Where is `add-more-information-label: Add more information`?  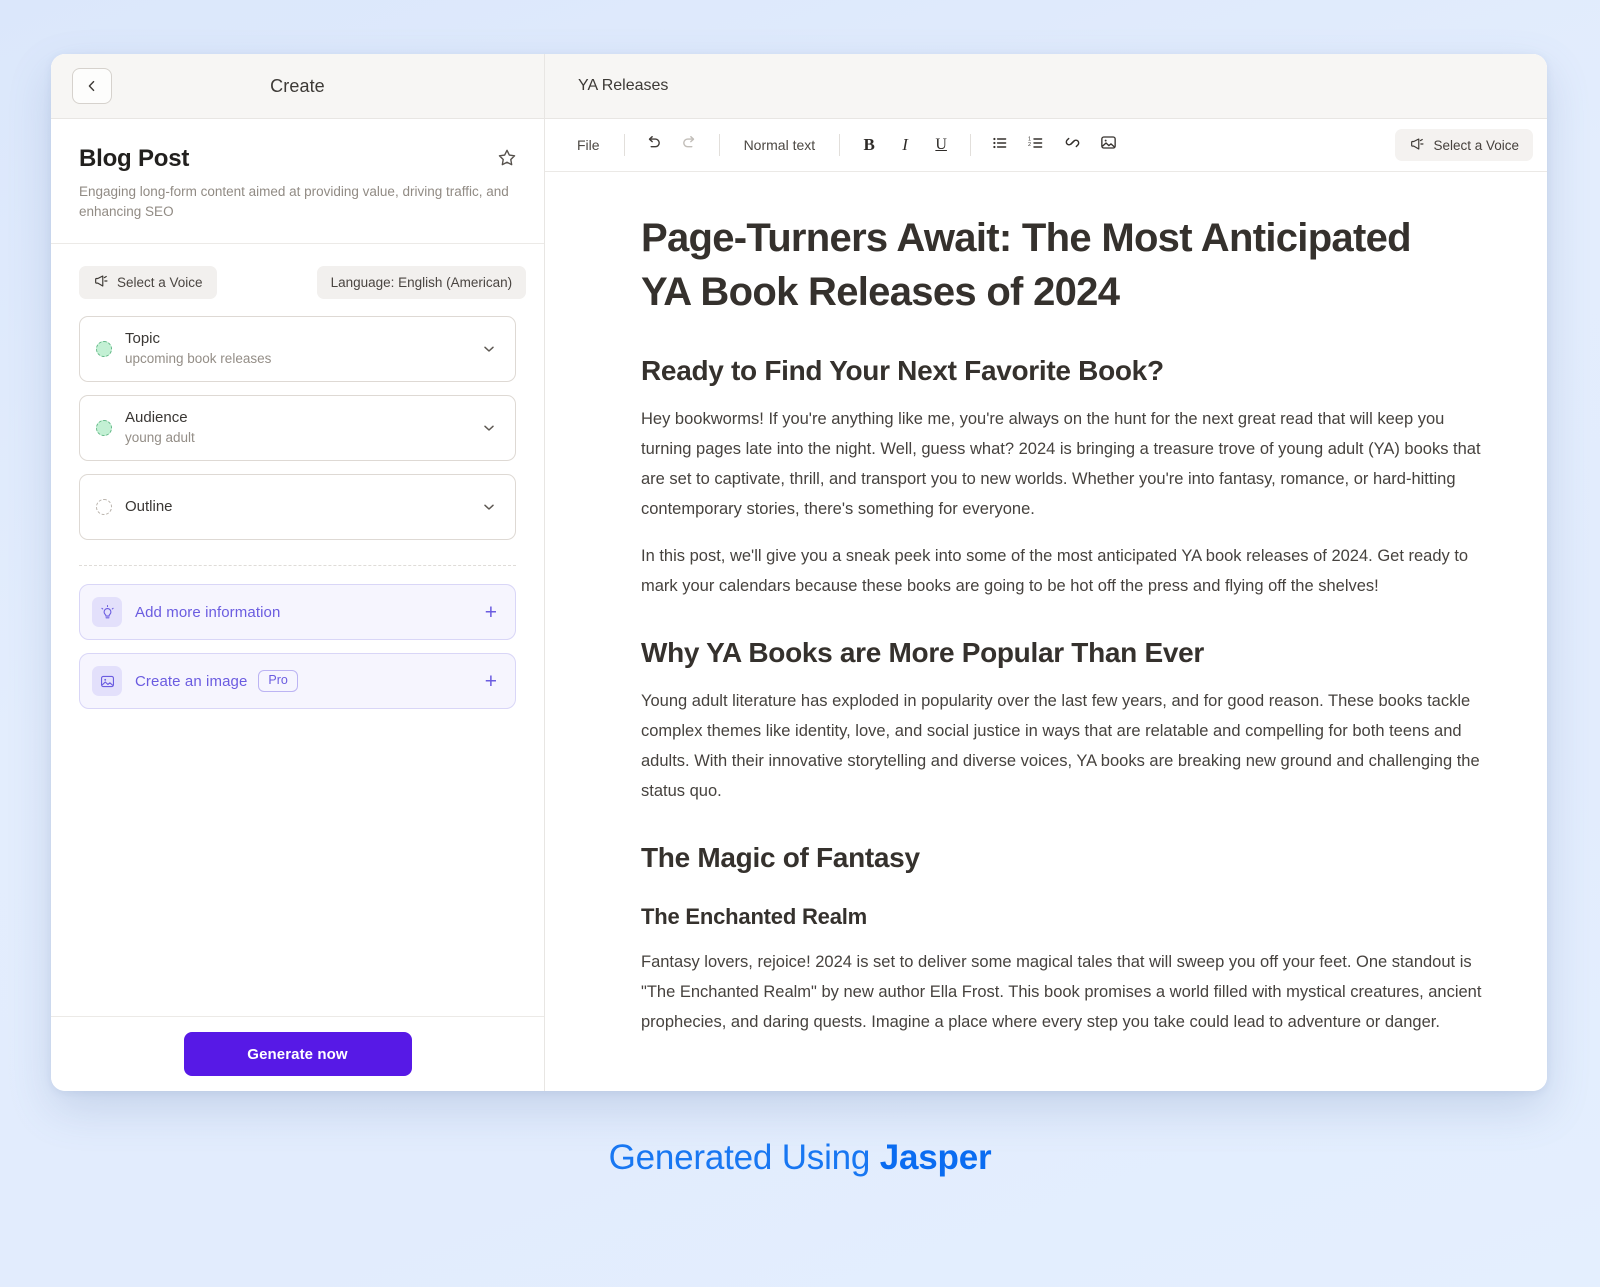 add-more-information-label: Add more information is located at coordinates (208, 612).